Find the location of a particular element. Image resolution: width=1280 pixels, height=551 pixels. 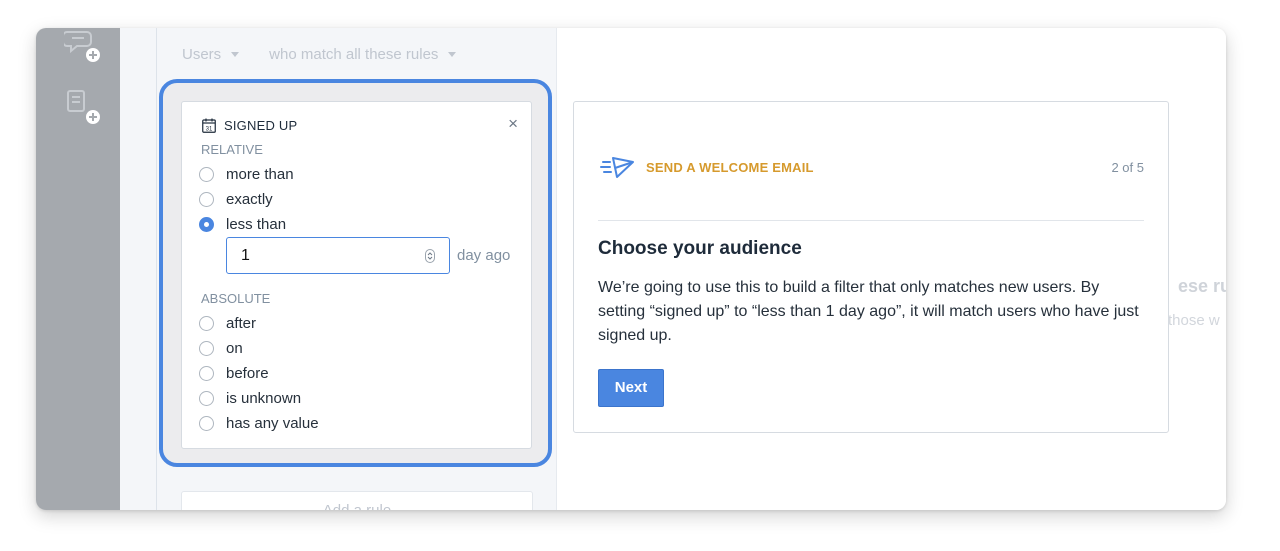

tour-title: SEND A WELCOME EMAIL is located at coordinates (730, 167).